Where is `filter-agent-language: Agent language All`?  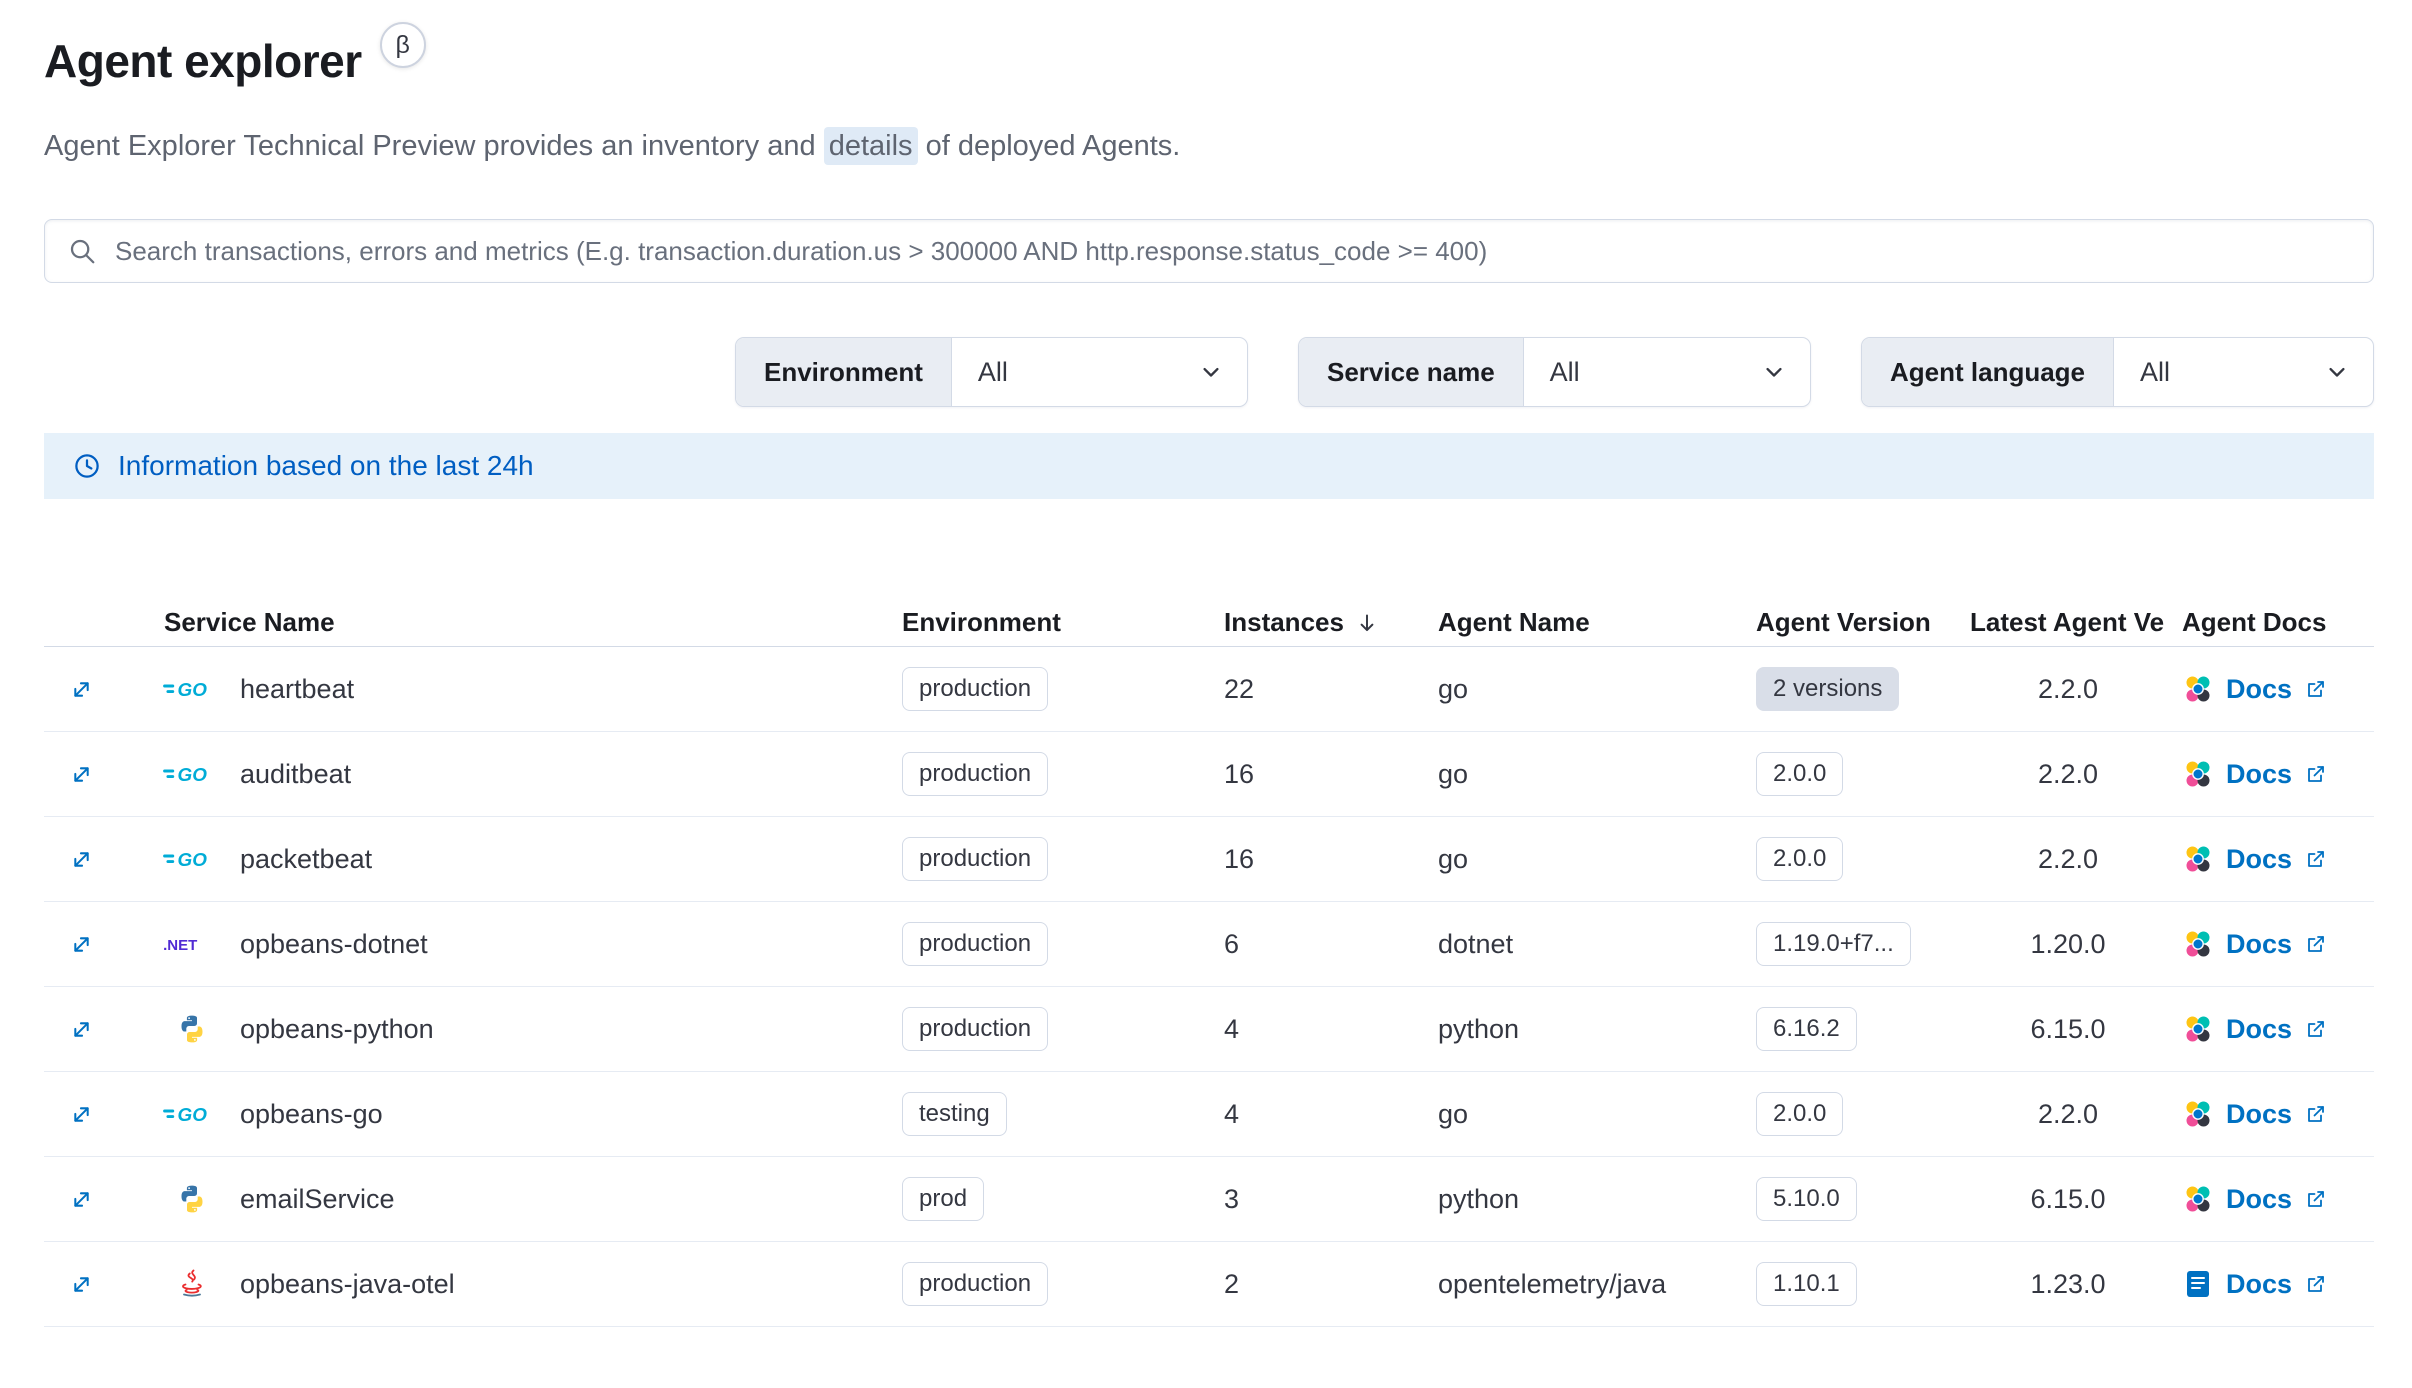 filter-agent-language: Agent language All is located at coordinates (2117, 372).